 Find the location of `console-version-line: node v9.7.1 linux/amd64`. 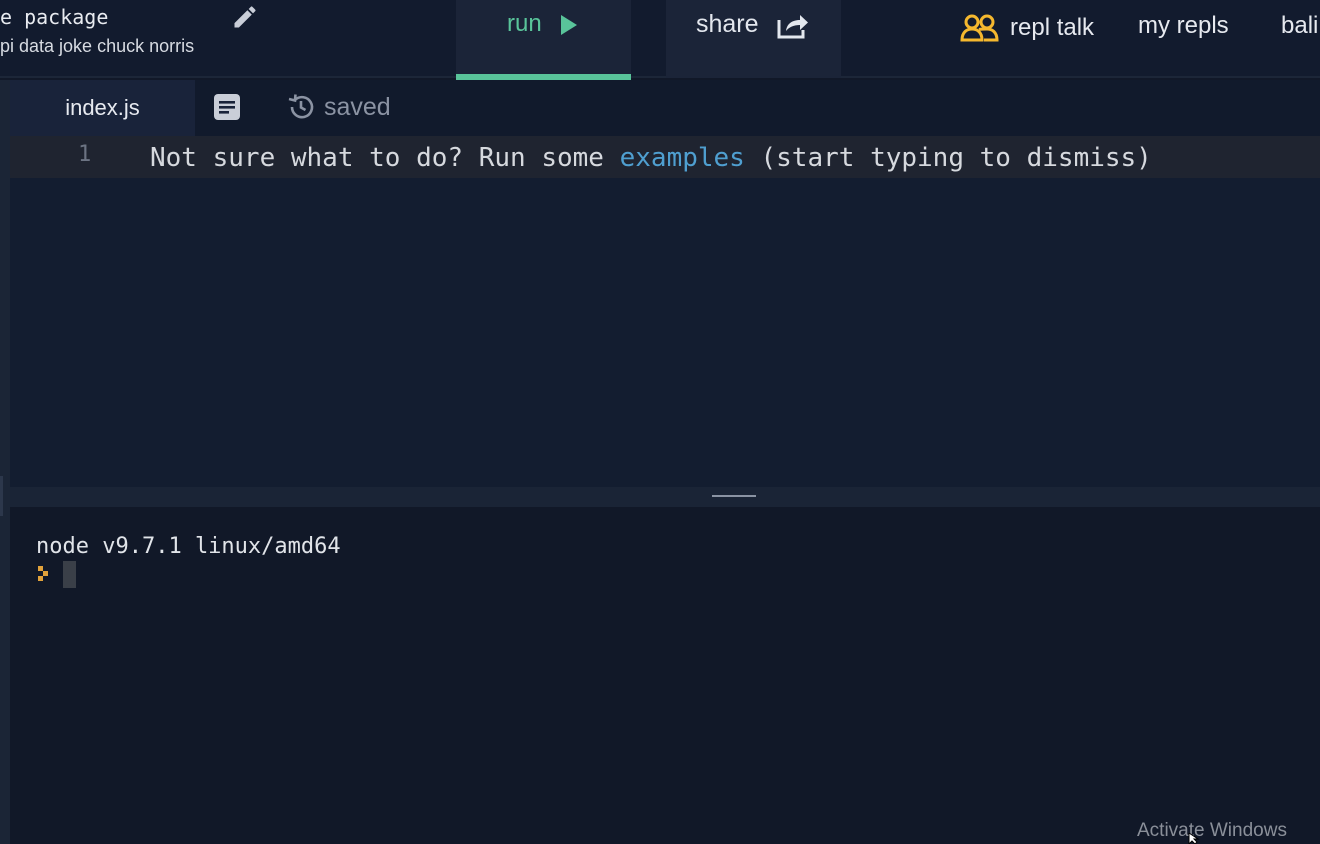

console-version-line: node v9.7.1 linux/amd64 is located at coordinates (188, 546).